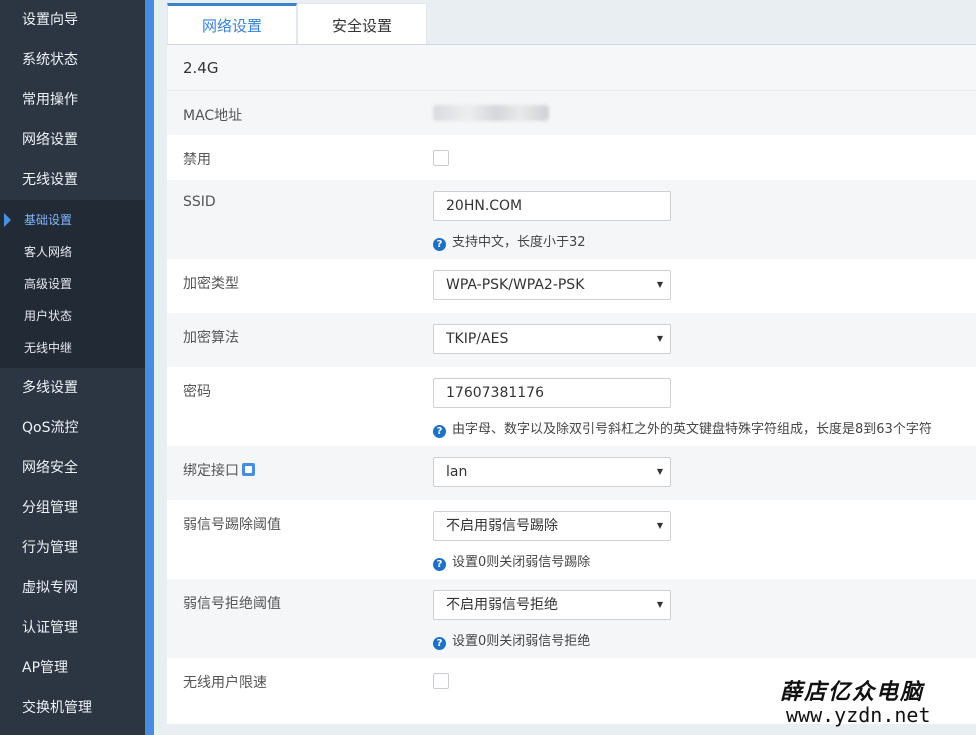 This screenshot has height=735, width=976. I want to click on weak-kick-select: 不启用弱信号踢除, so click(552, 526).